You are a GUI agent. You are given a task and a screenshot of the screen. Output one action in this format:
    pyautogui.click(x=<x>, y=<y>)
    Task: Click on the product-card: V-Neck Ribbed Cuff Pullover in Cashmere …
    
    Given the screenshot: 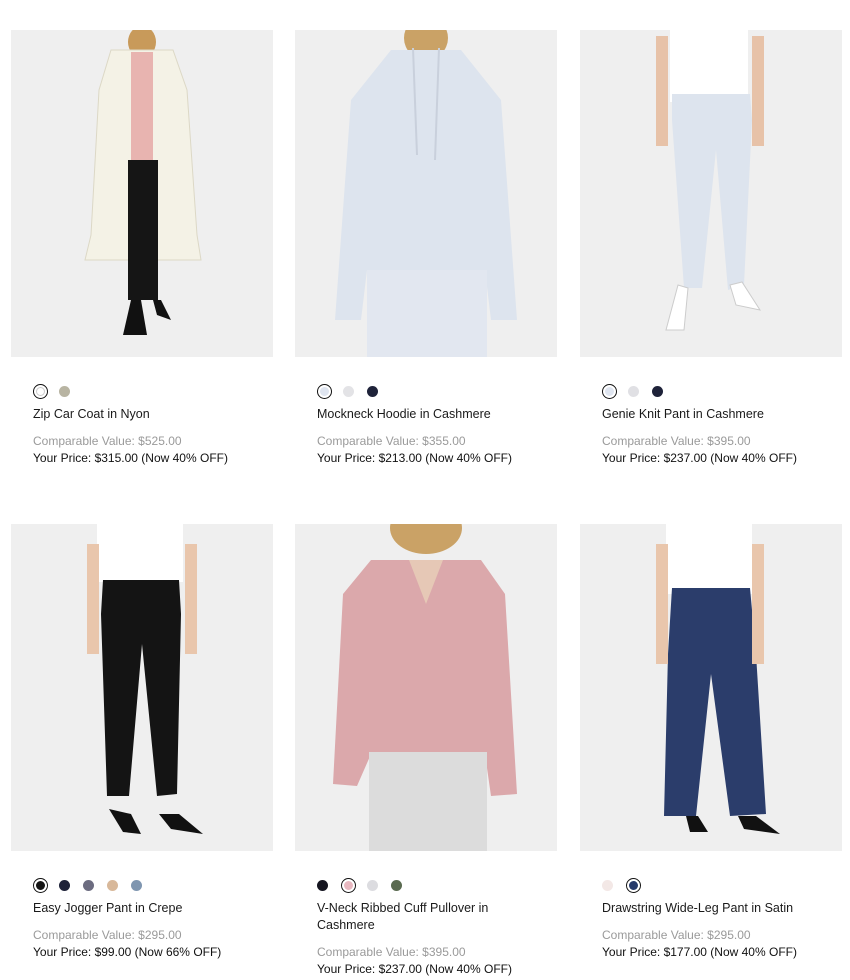 What is the action you would take?
    pyautogui.click(x=426, y=751)
    